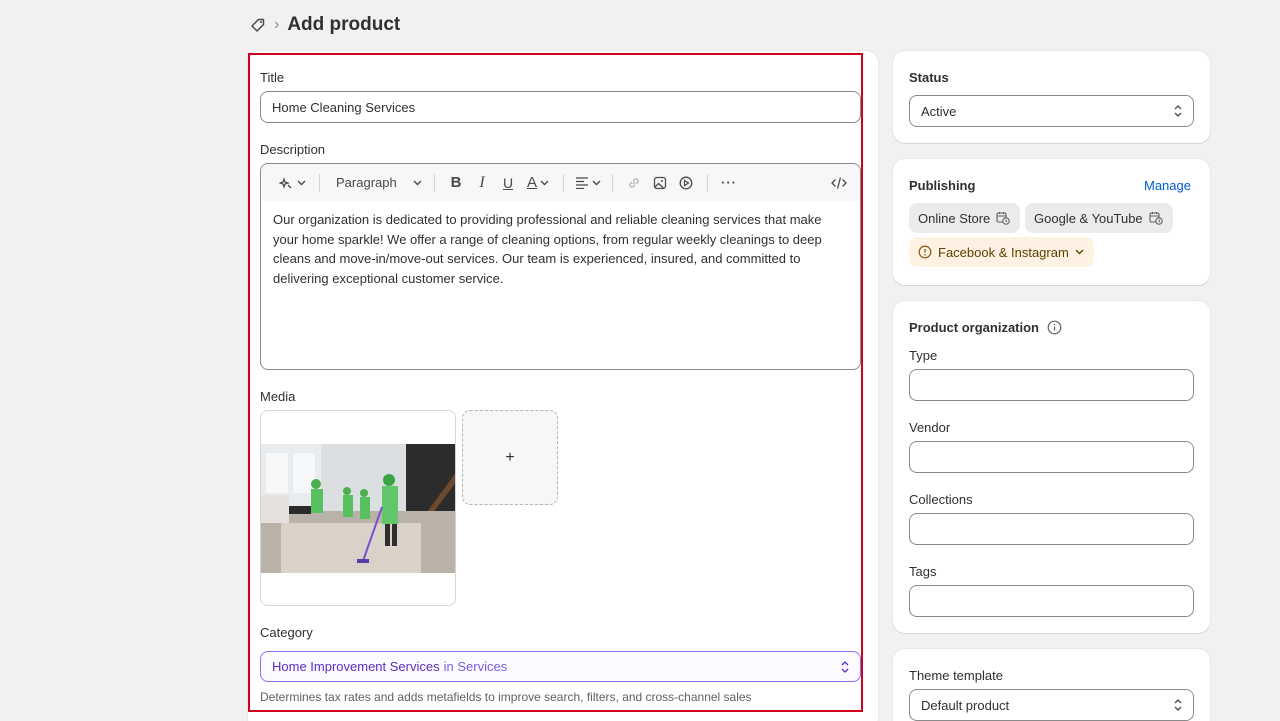  I want to click on text-color-icon: A, so click(531, 182).